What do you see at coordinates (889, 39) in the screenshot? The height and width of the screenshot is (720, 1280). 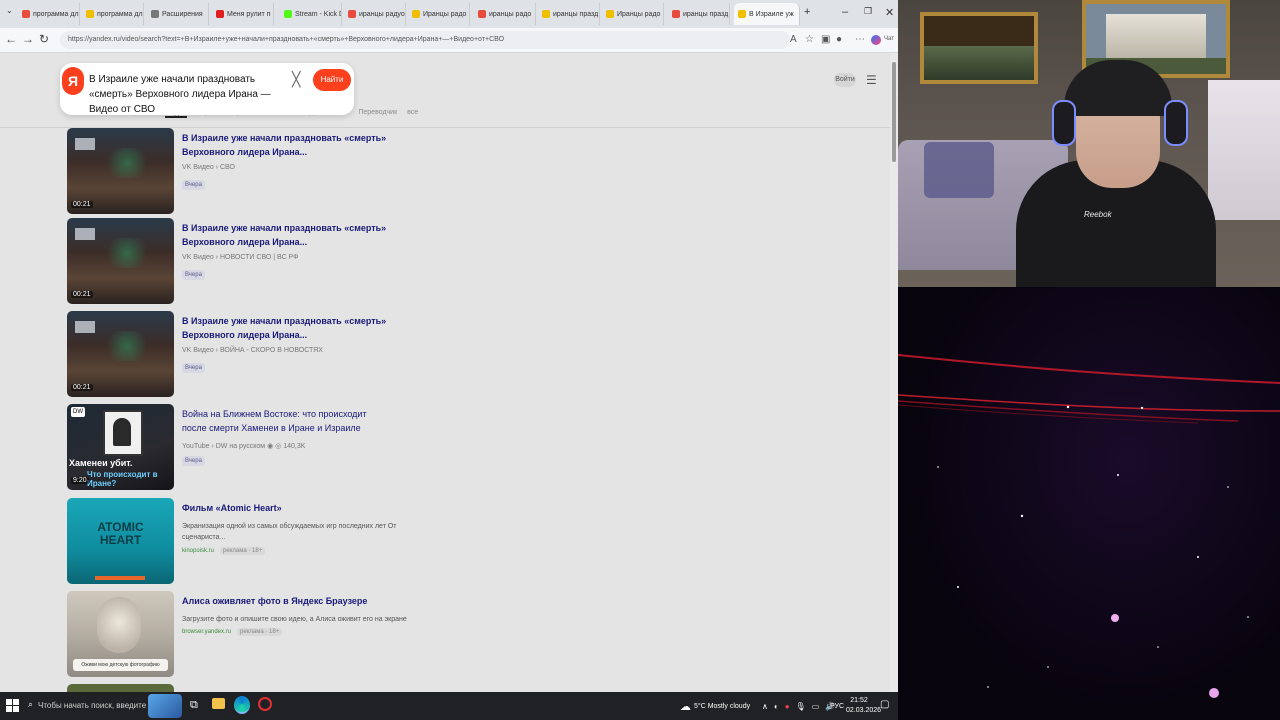 I see `chat-label: Чат` at bounding box center [889, 39].